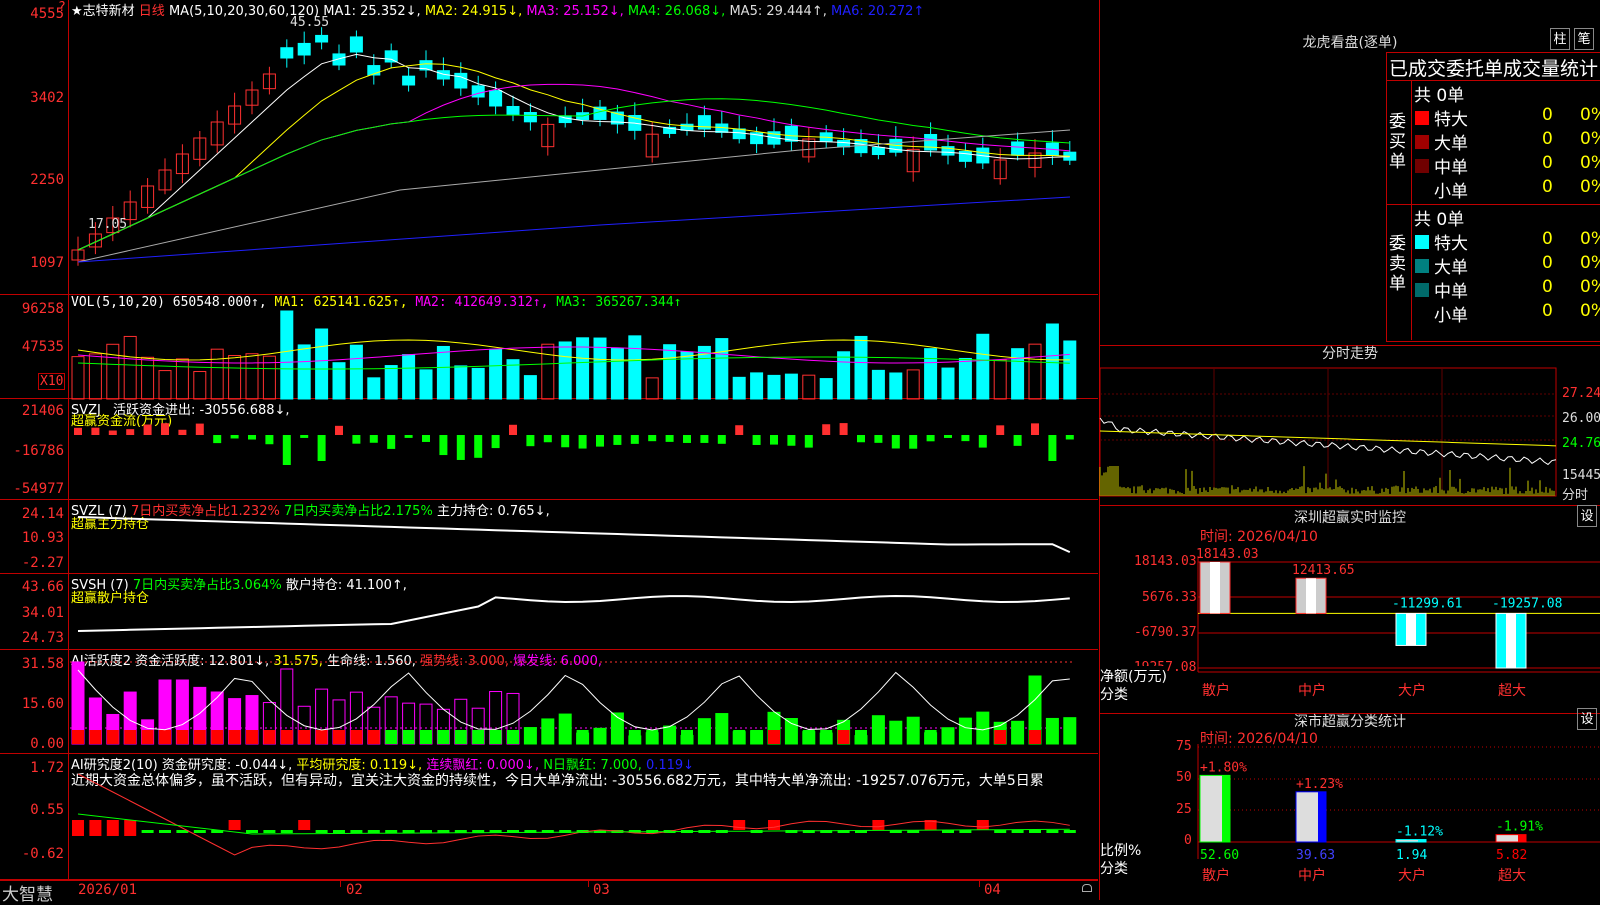 The height and width of the screenshot is (905, 1600). Describe the element at coordinates (1451, 316) in the screenshot. I see `order-size-label: 小单` at that location.